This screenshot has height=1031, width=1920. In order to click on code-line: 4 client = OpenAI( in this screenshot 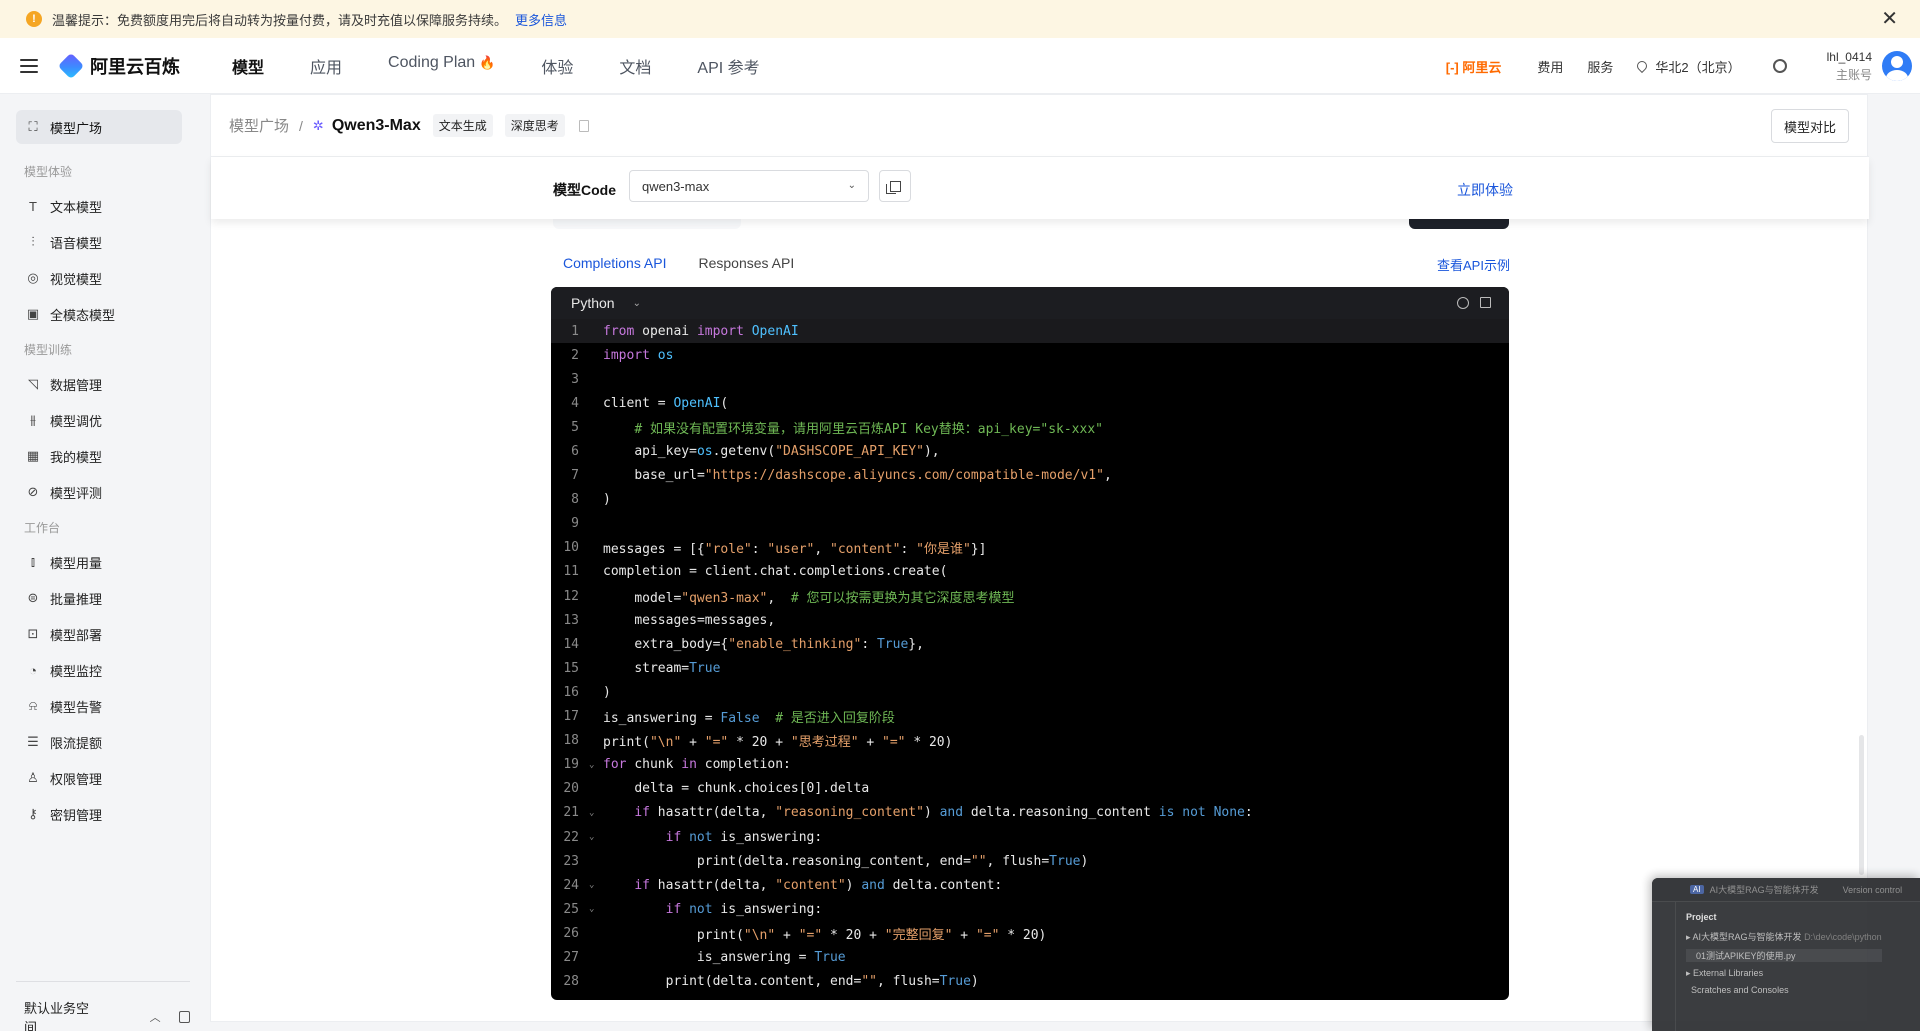, I will do `click(1030, 403)`.